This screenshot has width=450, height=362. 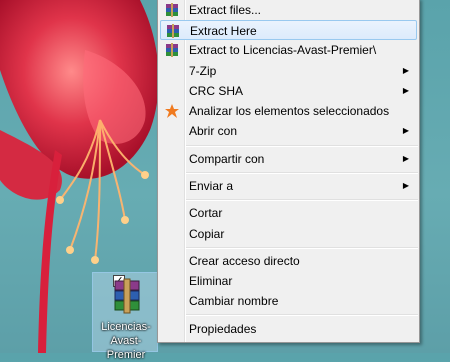 I want to click on avast-icon, so click(x=172, y=111).